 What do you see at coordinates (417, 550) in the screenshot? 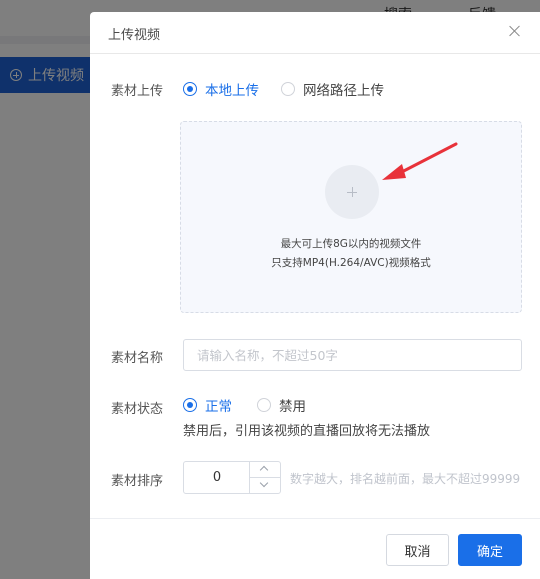
I see `cancel-button: 取消` at bounding box center [417, 550].